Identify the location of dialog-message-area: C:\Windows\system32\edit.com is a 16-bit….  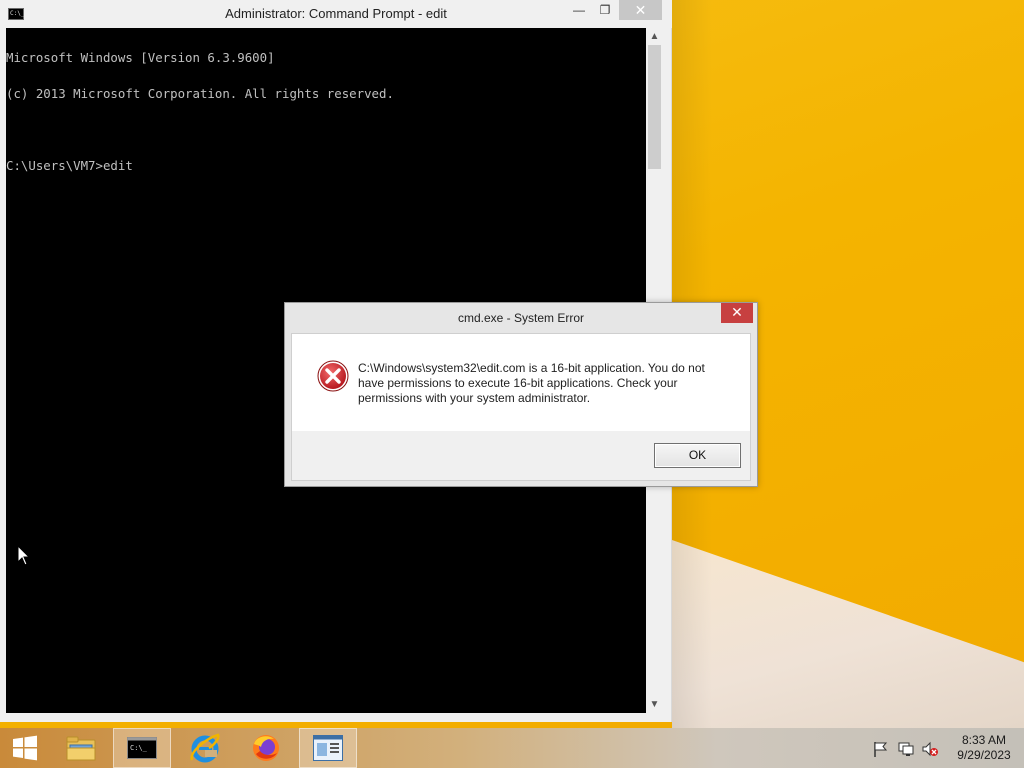
(521, 382).